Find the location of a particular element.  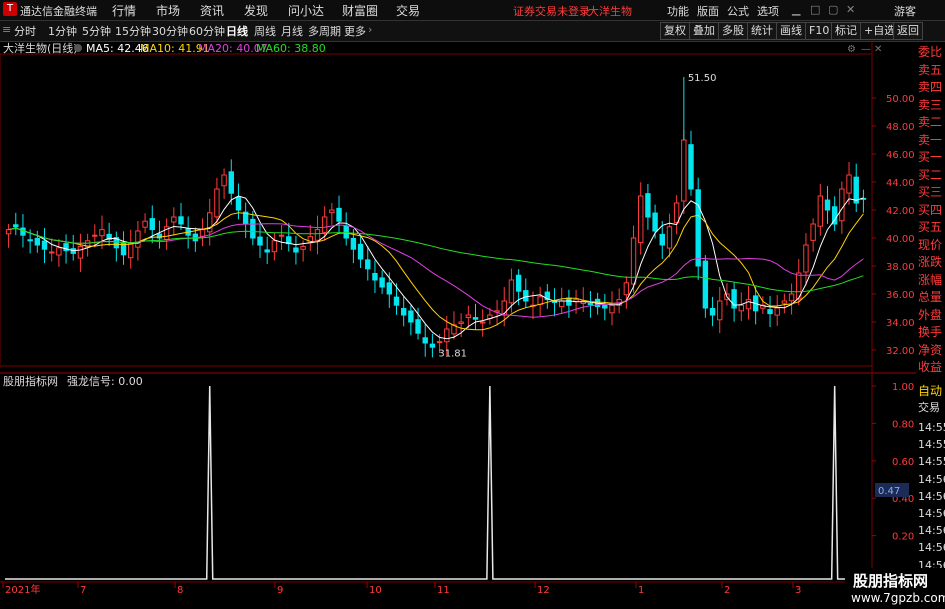

menu-trade: 交易 is located at coordinates (408, 10).